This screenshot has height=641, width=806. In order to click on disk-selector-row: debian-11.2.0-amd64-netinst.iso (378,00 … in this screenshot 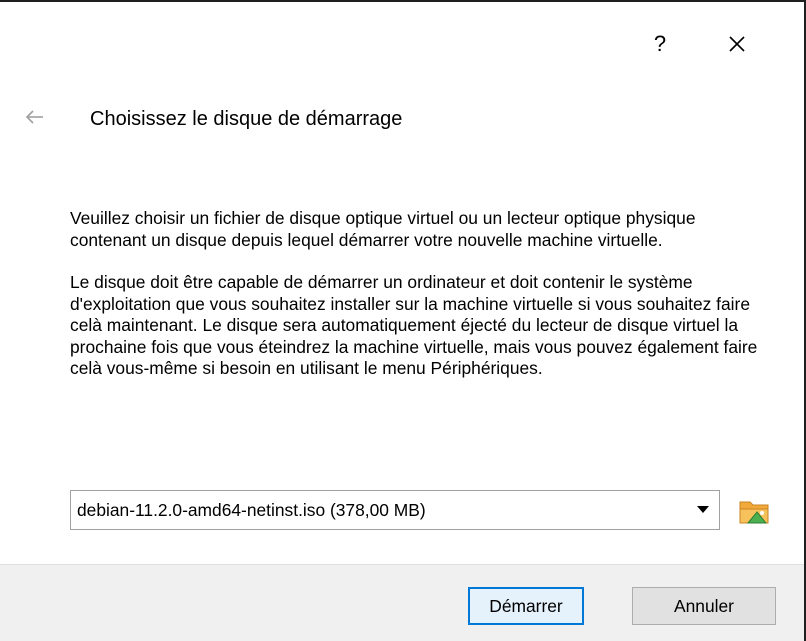, I will do `click(430, 510)`.